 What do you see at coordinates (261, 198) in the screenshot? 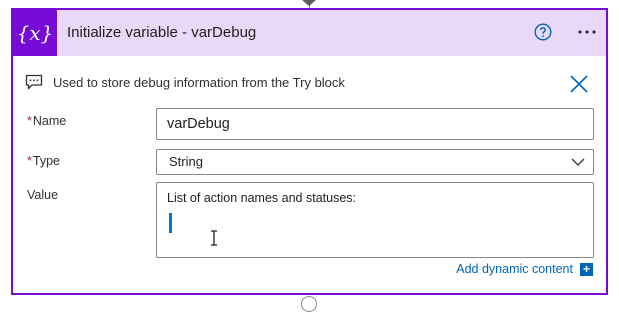
I see `value-text: List of action names and statuses:` at bounding box center [261, 198].